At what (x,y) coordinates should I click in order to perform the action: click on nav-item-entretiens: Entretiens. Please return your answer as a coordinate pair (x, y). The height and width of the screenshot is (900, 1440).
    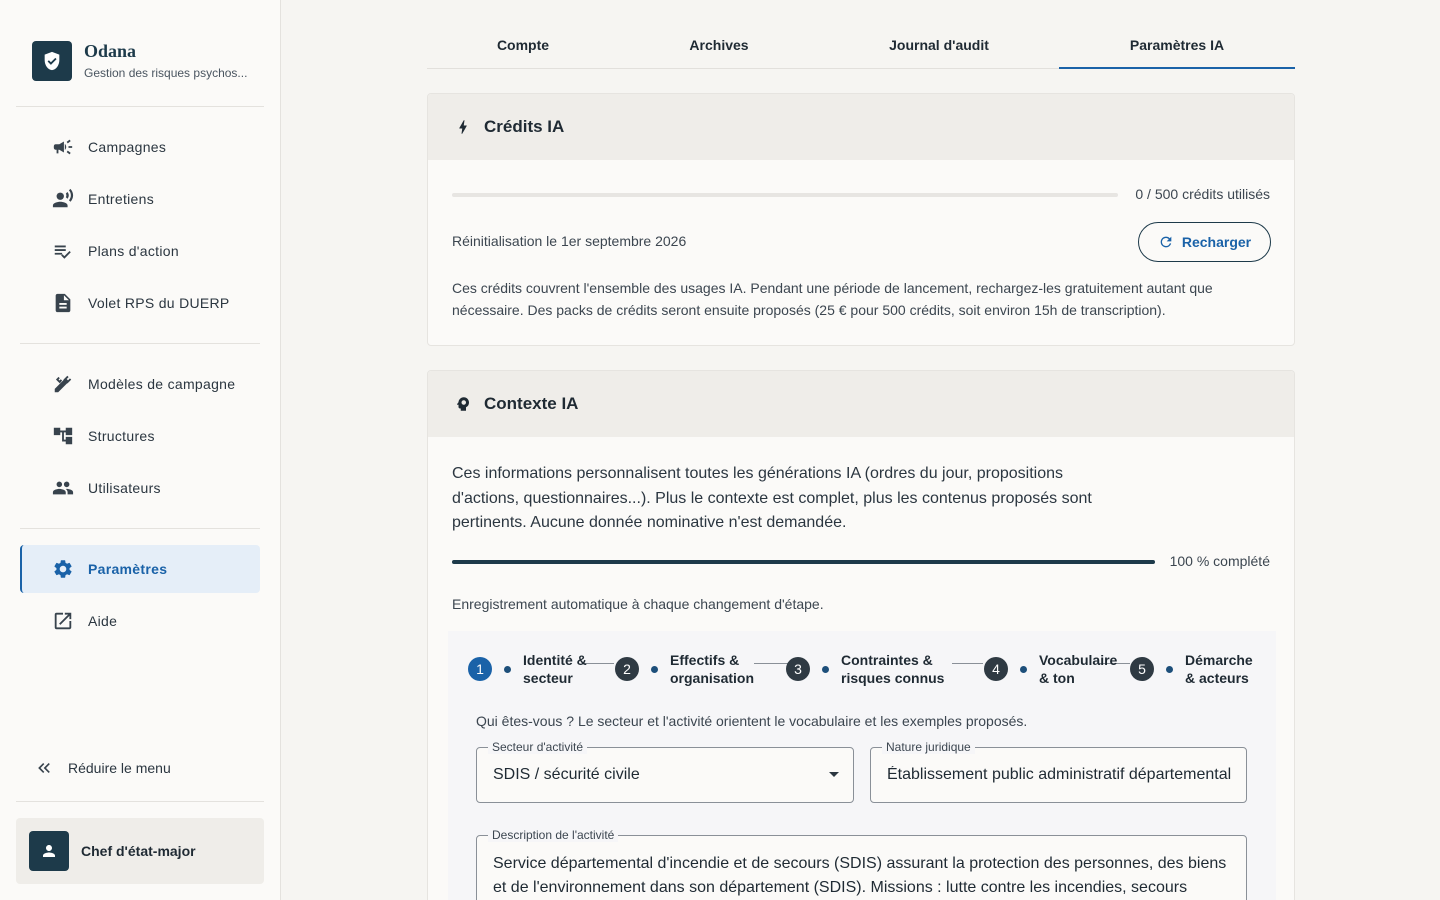
    Looking at the image, I should click on (140, 199).